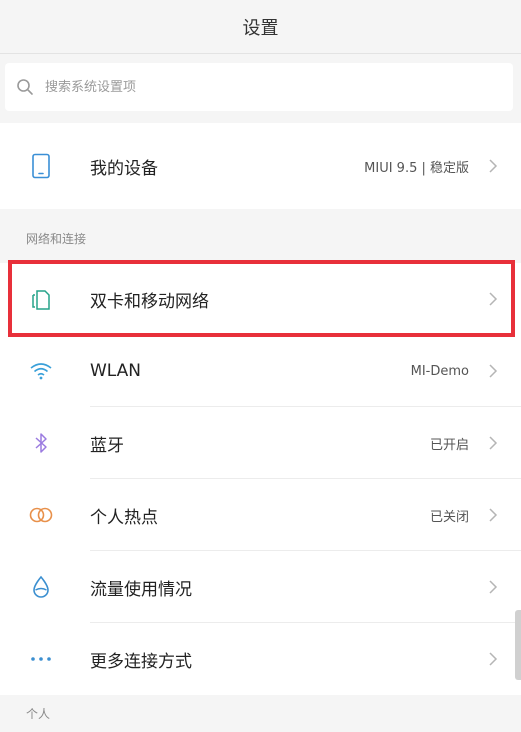 This screenshot has width=521, height=732. Describe the element at coordinates (116, 371) in the screenshot. I see `wlan-label: WLAN` at that location.